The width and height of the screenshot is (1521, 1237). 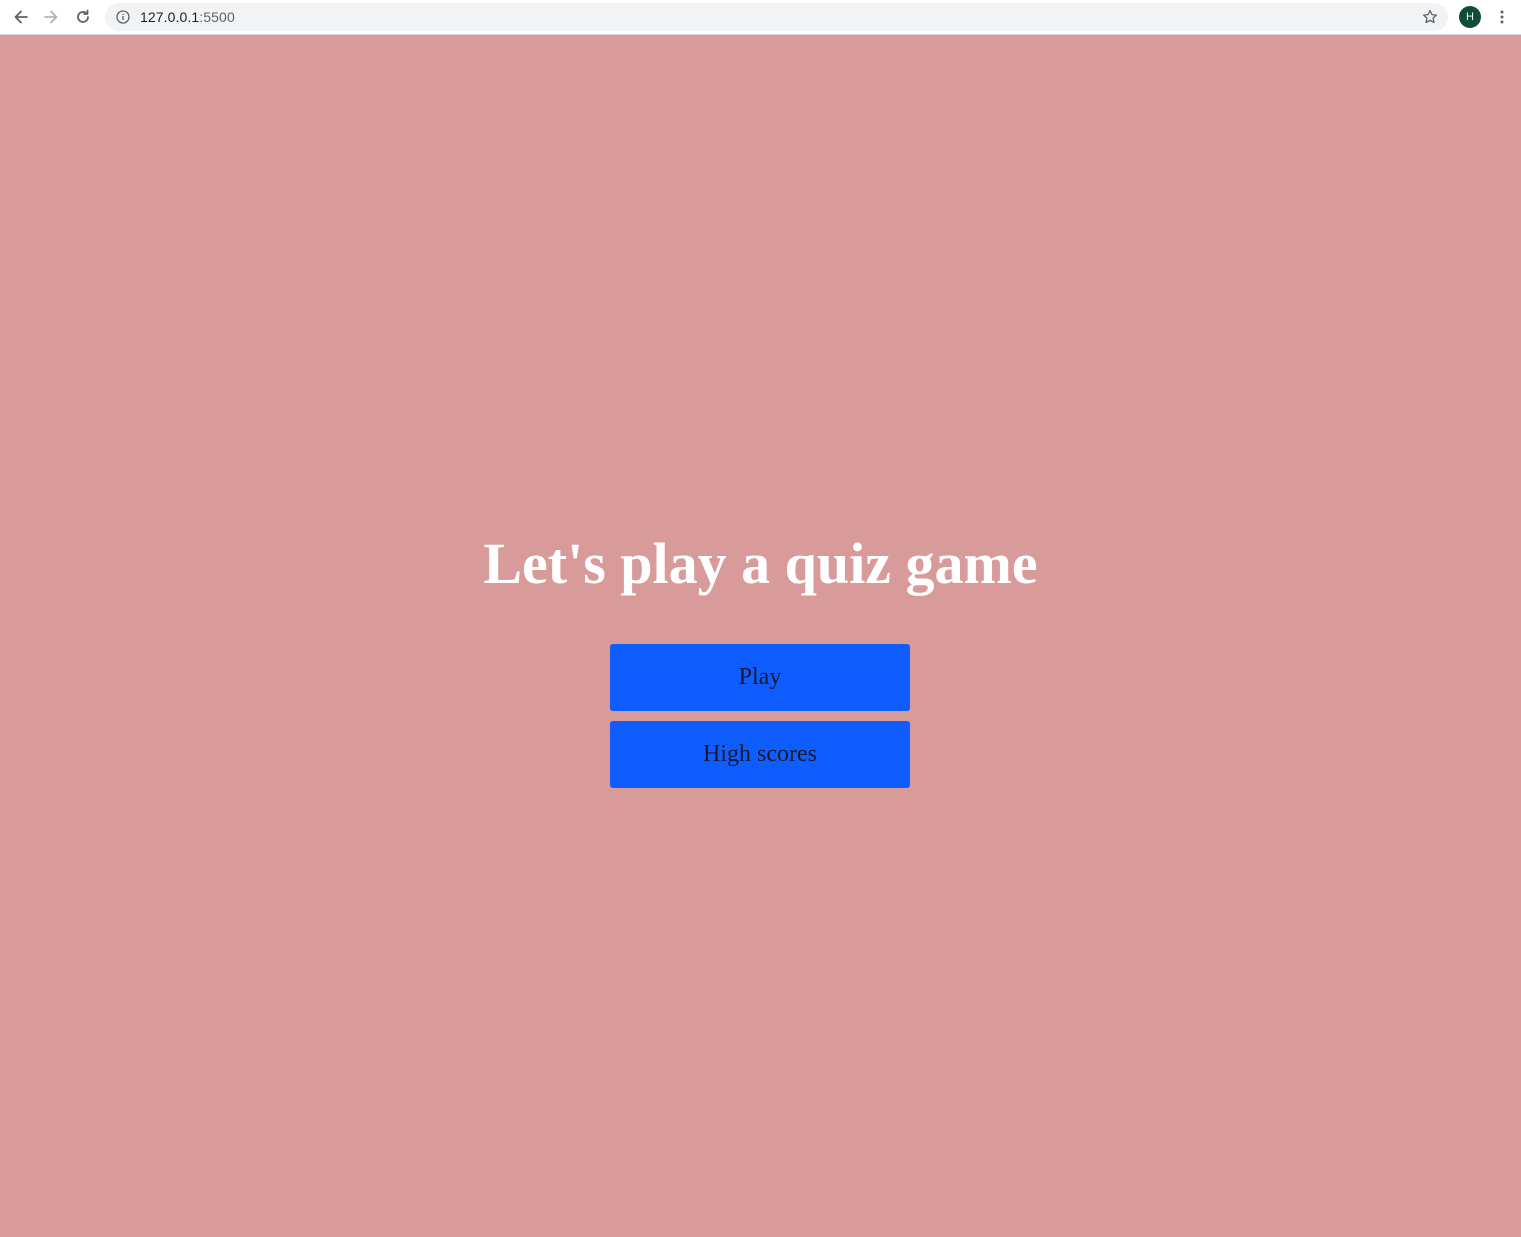 I want to click on page-title: Let's play a quiz game, so click(x=760, y=563).